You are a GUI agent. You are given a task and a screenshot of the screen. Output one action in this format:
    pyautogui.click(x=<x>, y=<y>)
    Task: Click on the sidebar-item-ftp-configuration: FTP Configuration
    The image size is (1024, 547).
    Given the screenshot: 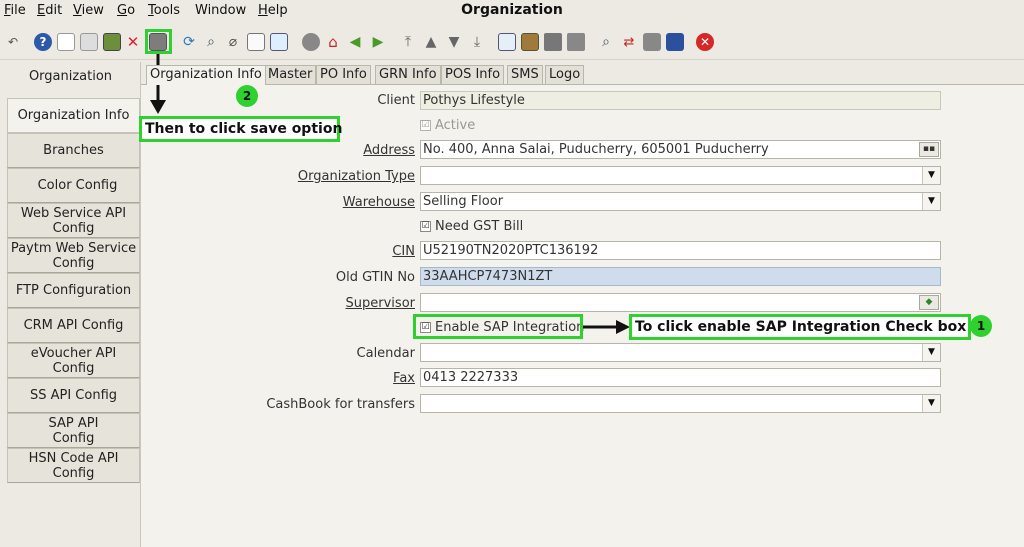 What is the action you would take?
    pyautogui.click(x=73, y=290)
    